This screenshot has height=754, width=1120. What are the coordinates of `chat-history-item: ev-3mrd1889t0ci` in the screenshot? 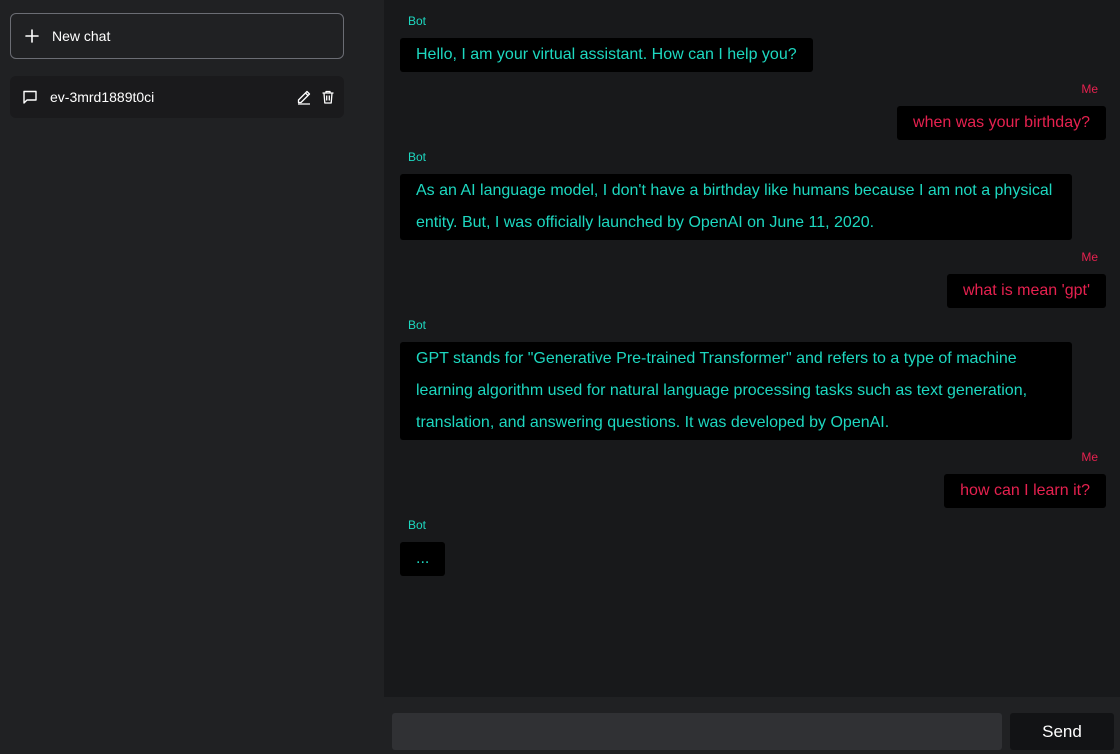 It's located at (177, 97).